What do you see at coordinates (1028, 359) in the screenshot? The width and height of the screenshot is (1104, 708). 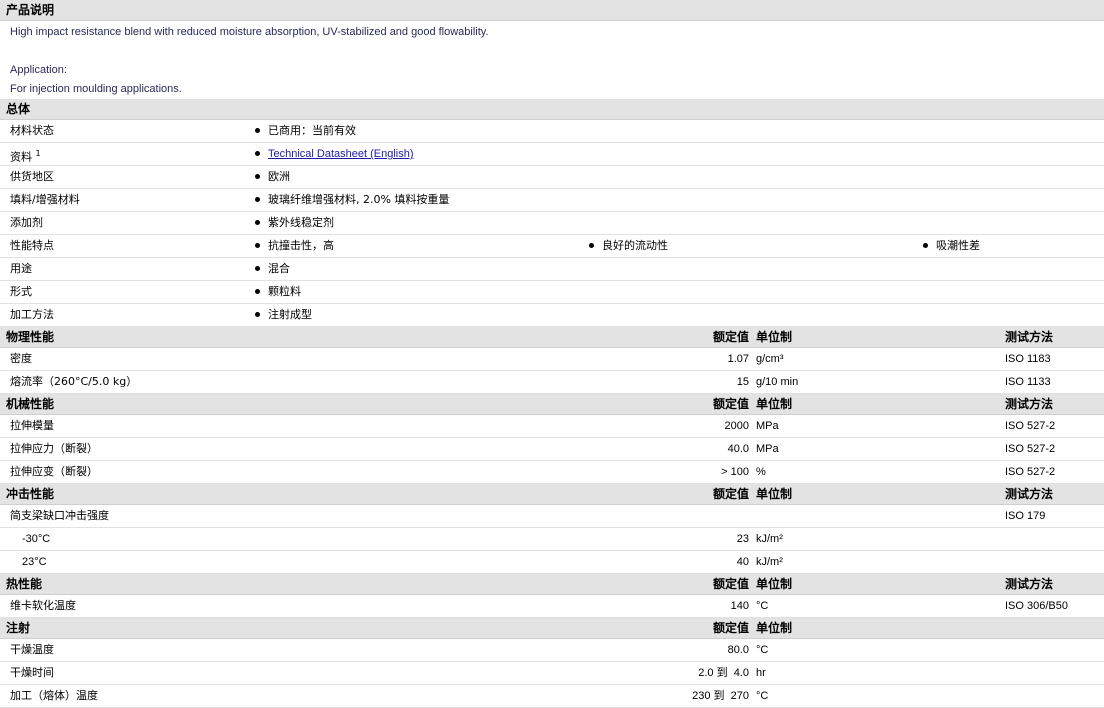 I see `row-method: ISO 1183` at bounding box center [1028, 359].